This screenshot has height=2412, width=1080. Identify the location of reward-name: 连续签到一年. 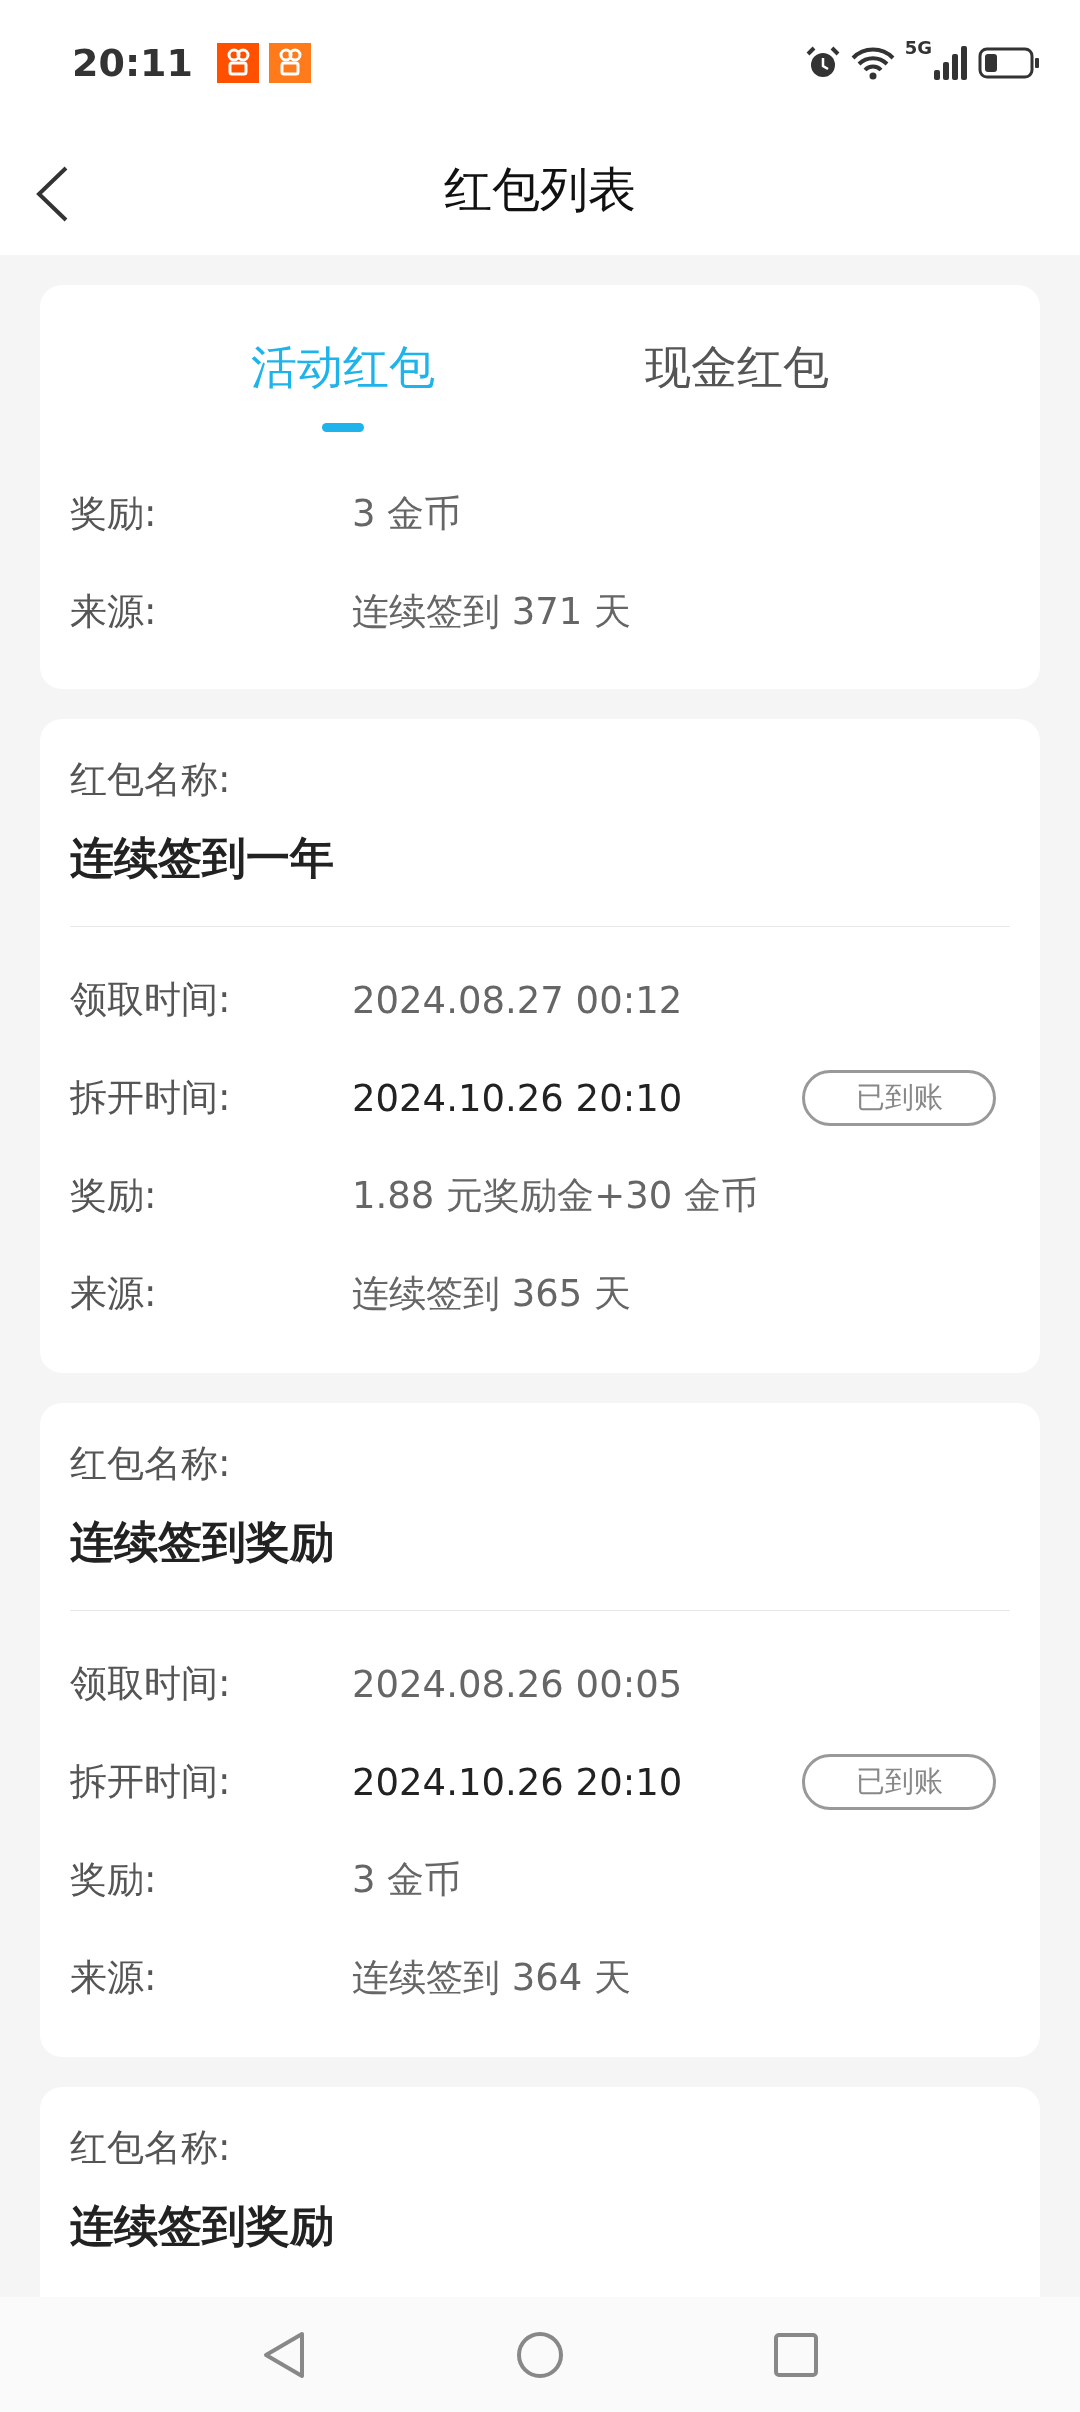
(202, 858).